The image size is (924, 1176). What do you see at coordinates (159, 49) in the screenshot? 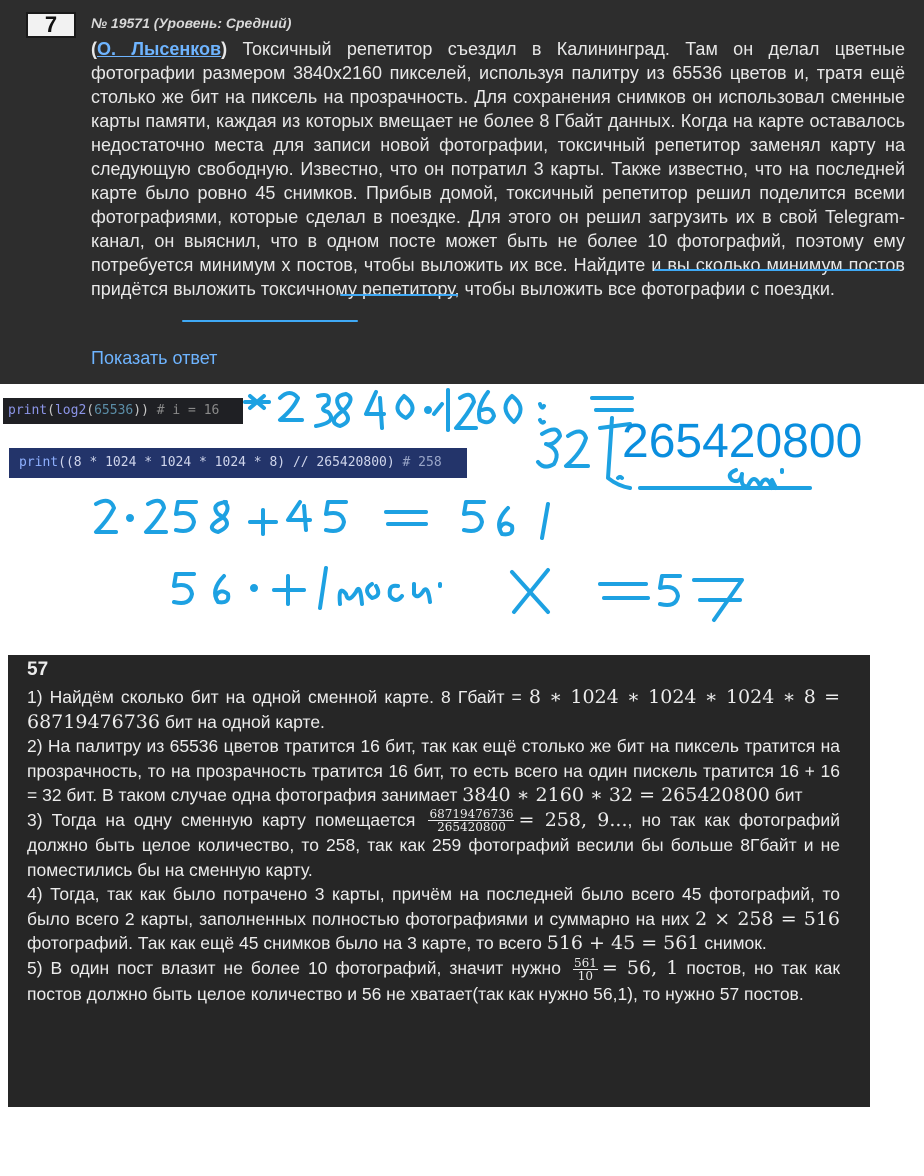
I see `author-link: О. Лысенков` at bounding box center [159, 49].